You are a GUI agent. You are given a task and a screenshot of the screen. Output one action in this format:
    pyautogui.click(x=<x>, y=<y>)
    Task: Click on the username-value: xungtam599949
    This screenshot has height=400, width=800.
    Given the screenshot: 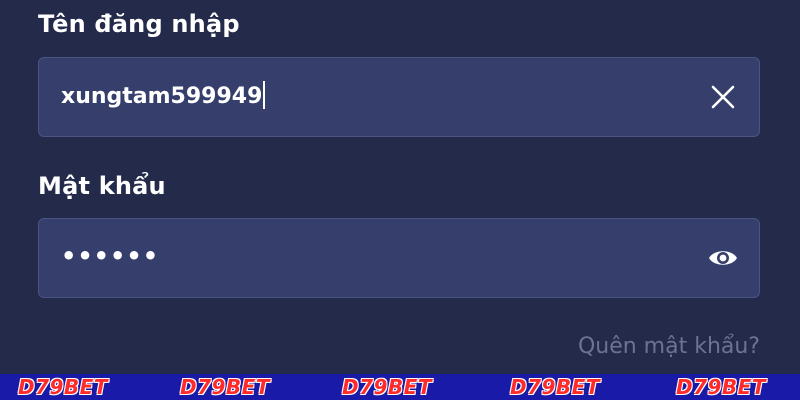 What is the action you would take?
    pyautogui.click(x=162, y=96)
    